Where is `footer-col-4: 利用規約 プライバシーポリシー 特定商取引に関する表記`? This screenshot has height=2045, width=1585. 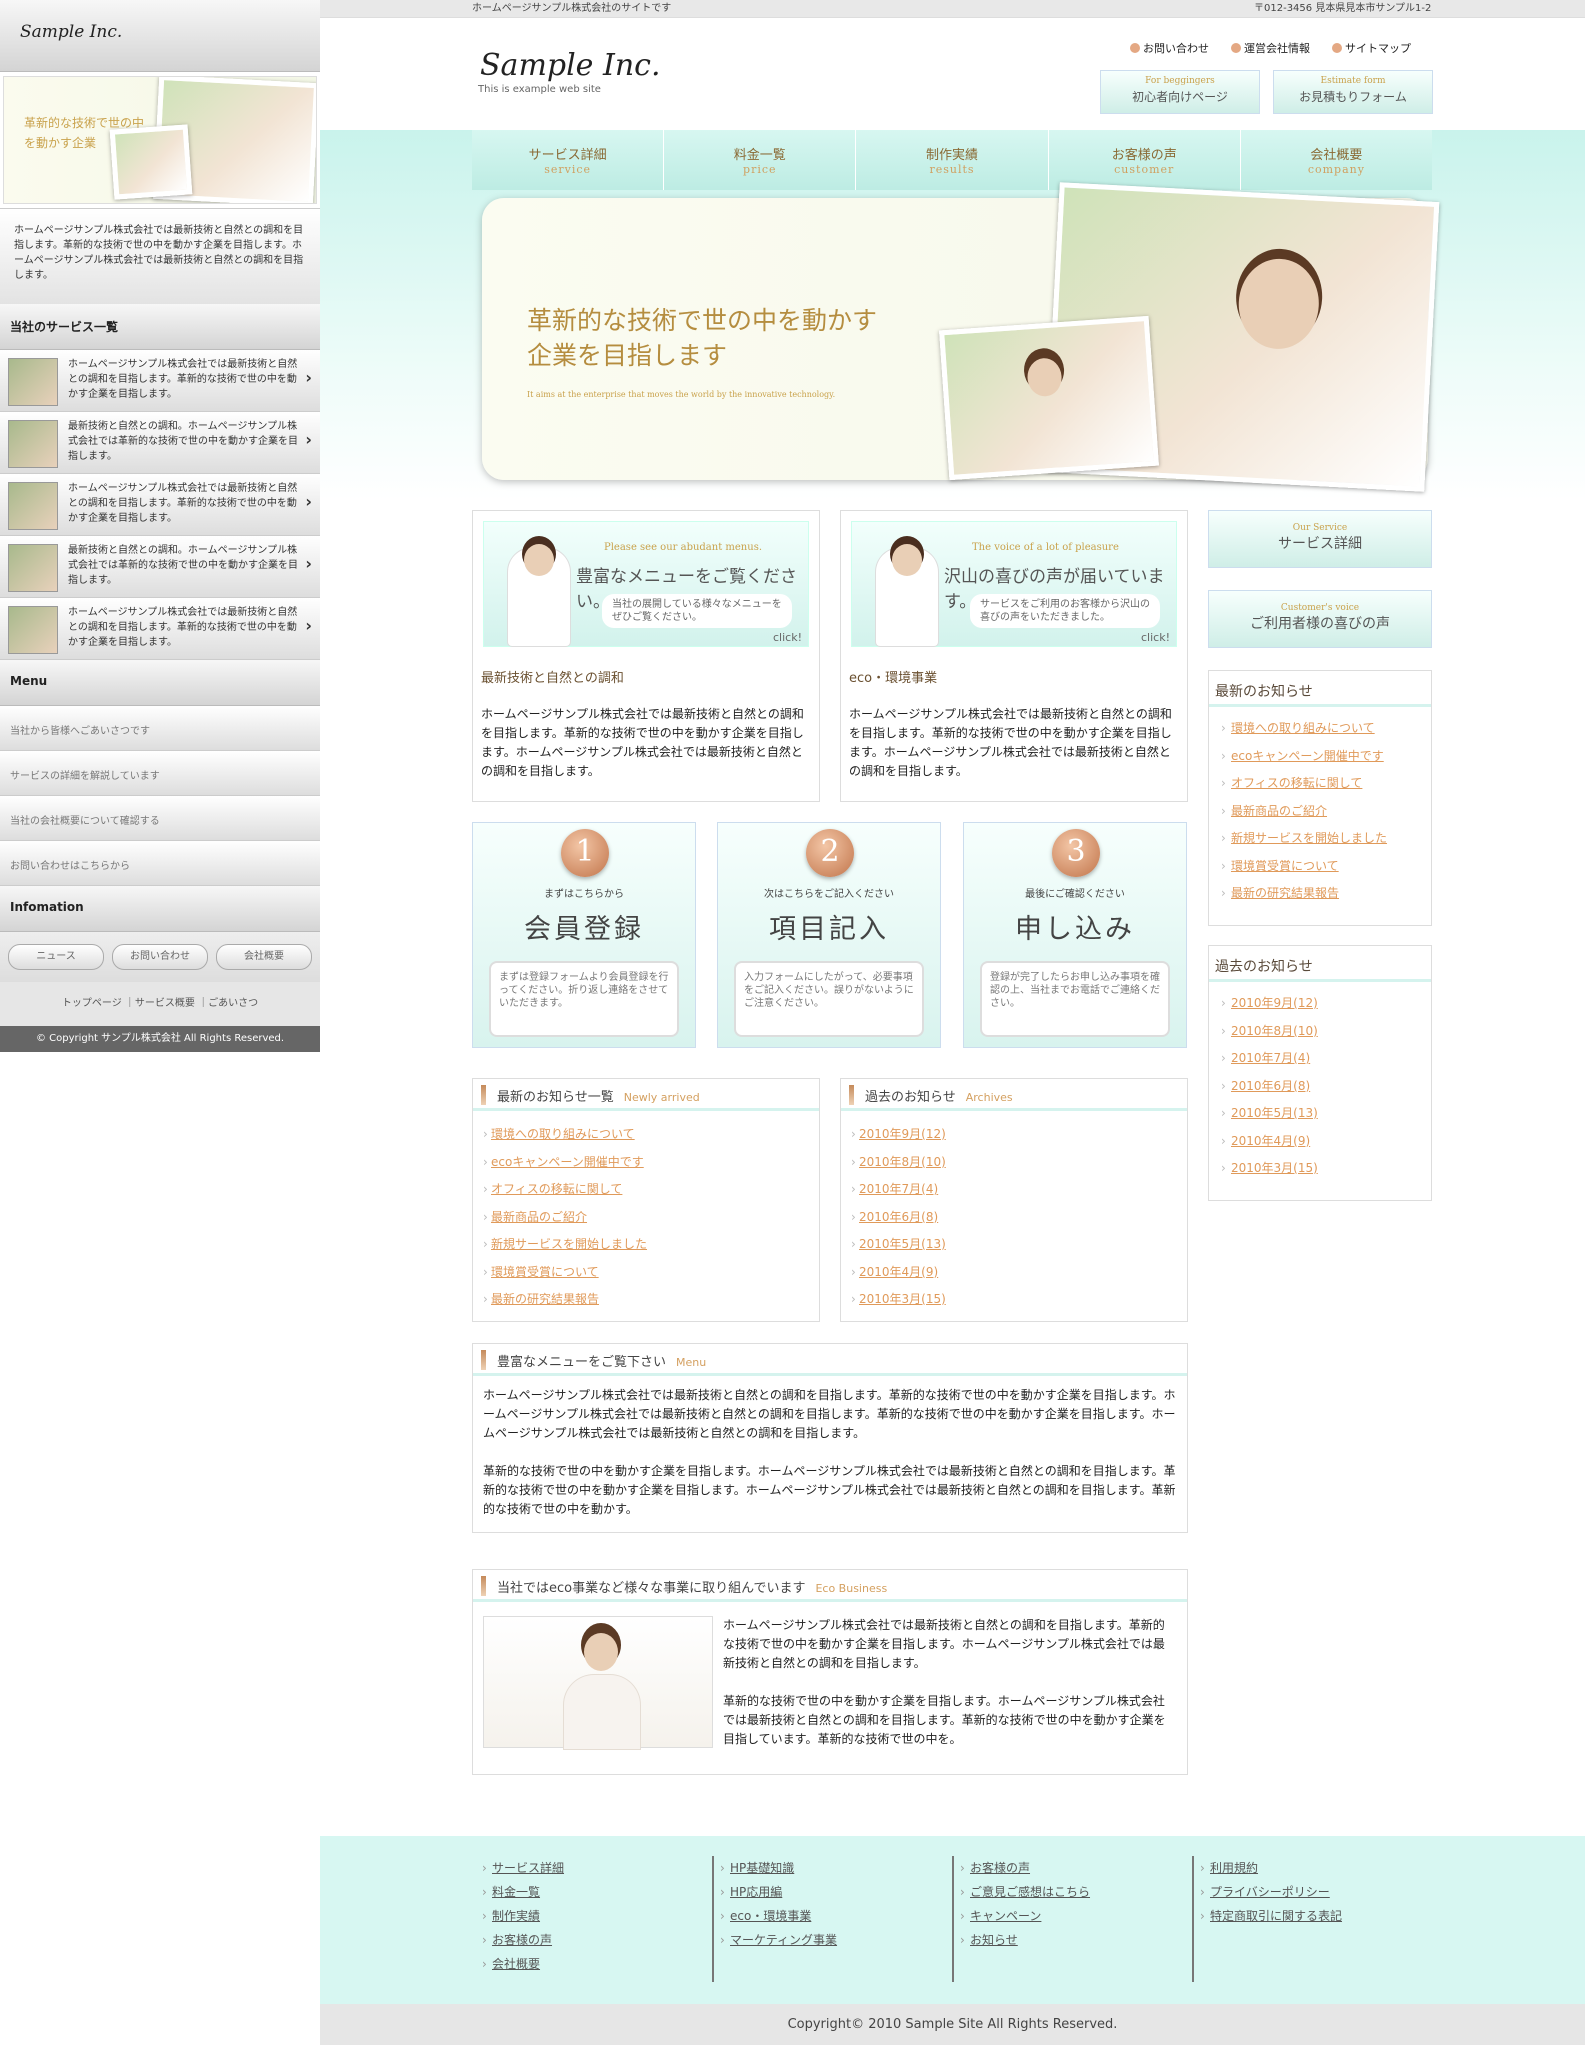
footer-col-4: 利用規約 プライバシーポリシー 特定商取引に関する表記 is located at coordinates (1271, 1921).